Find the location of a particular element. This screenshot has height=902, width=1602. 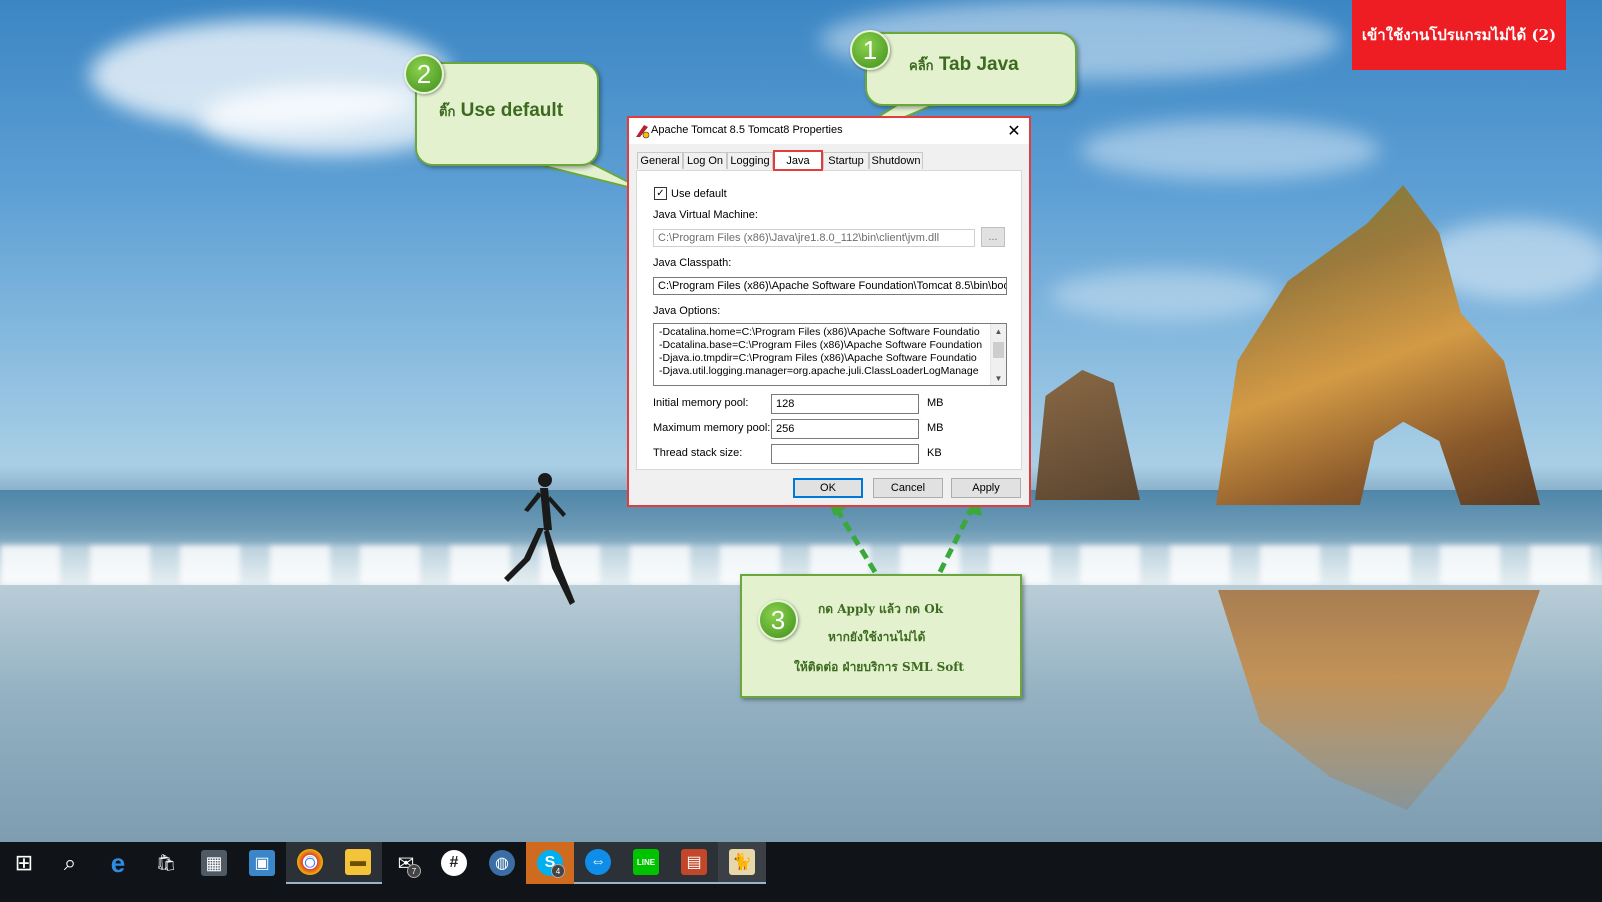

banner-title: เข้าใช้งานโปรแกรมไม่ได้ (2) is located at coordinates (1459, 35).